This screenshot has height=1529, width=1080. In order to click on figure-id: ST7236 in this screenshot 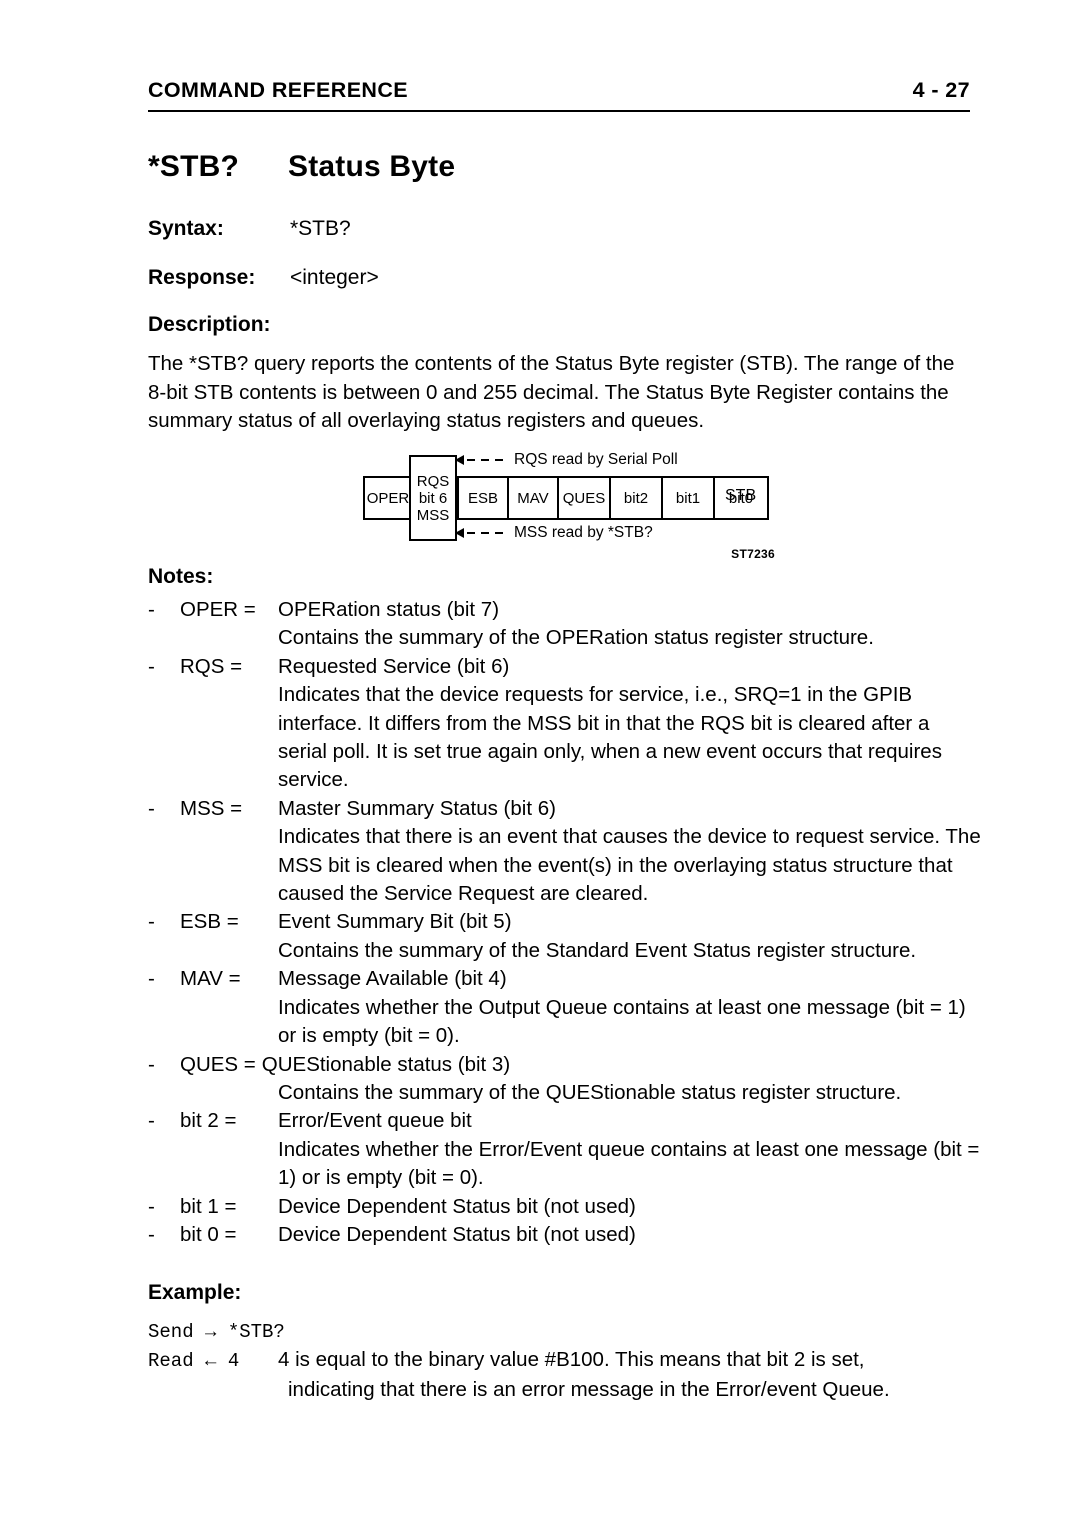, I will do `click(753, 554)`.